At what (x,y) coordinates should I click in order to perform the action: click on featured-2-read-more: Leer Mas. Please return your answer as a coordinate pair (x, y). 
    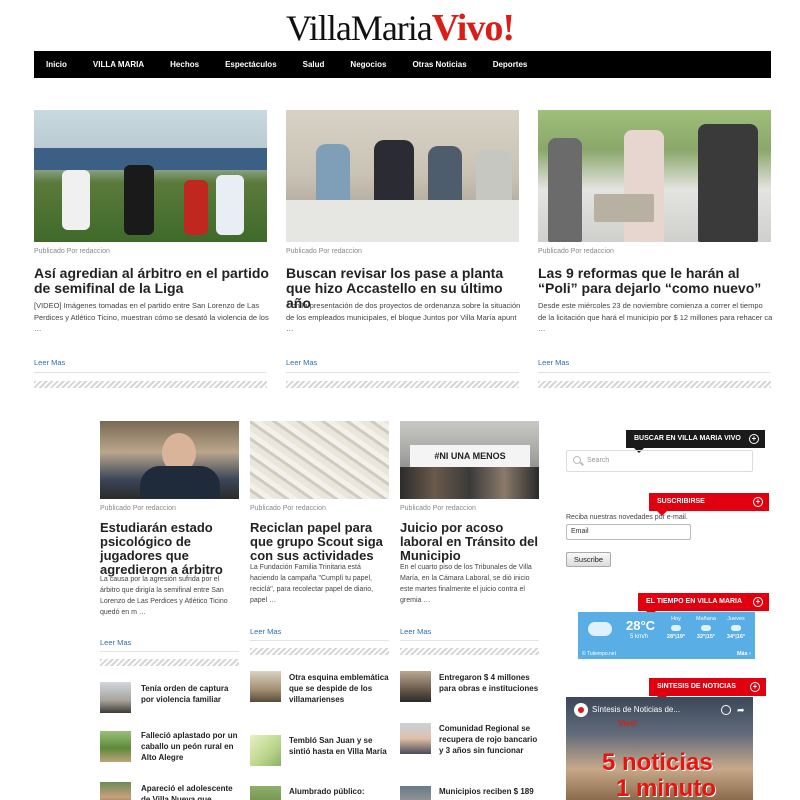
    Looking at the image, I should click on (301, 362).